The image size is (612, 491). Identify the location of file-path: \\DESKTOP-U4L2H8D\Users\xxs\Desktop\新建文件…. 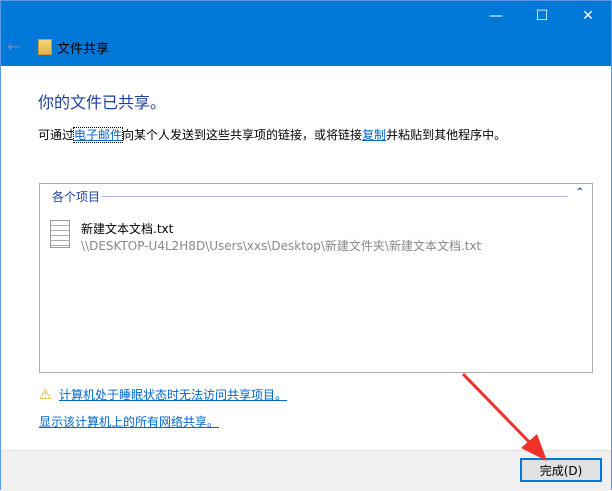
(281, 246).